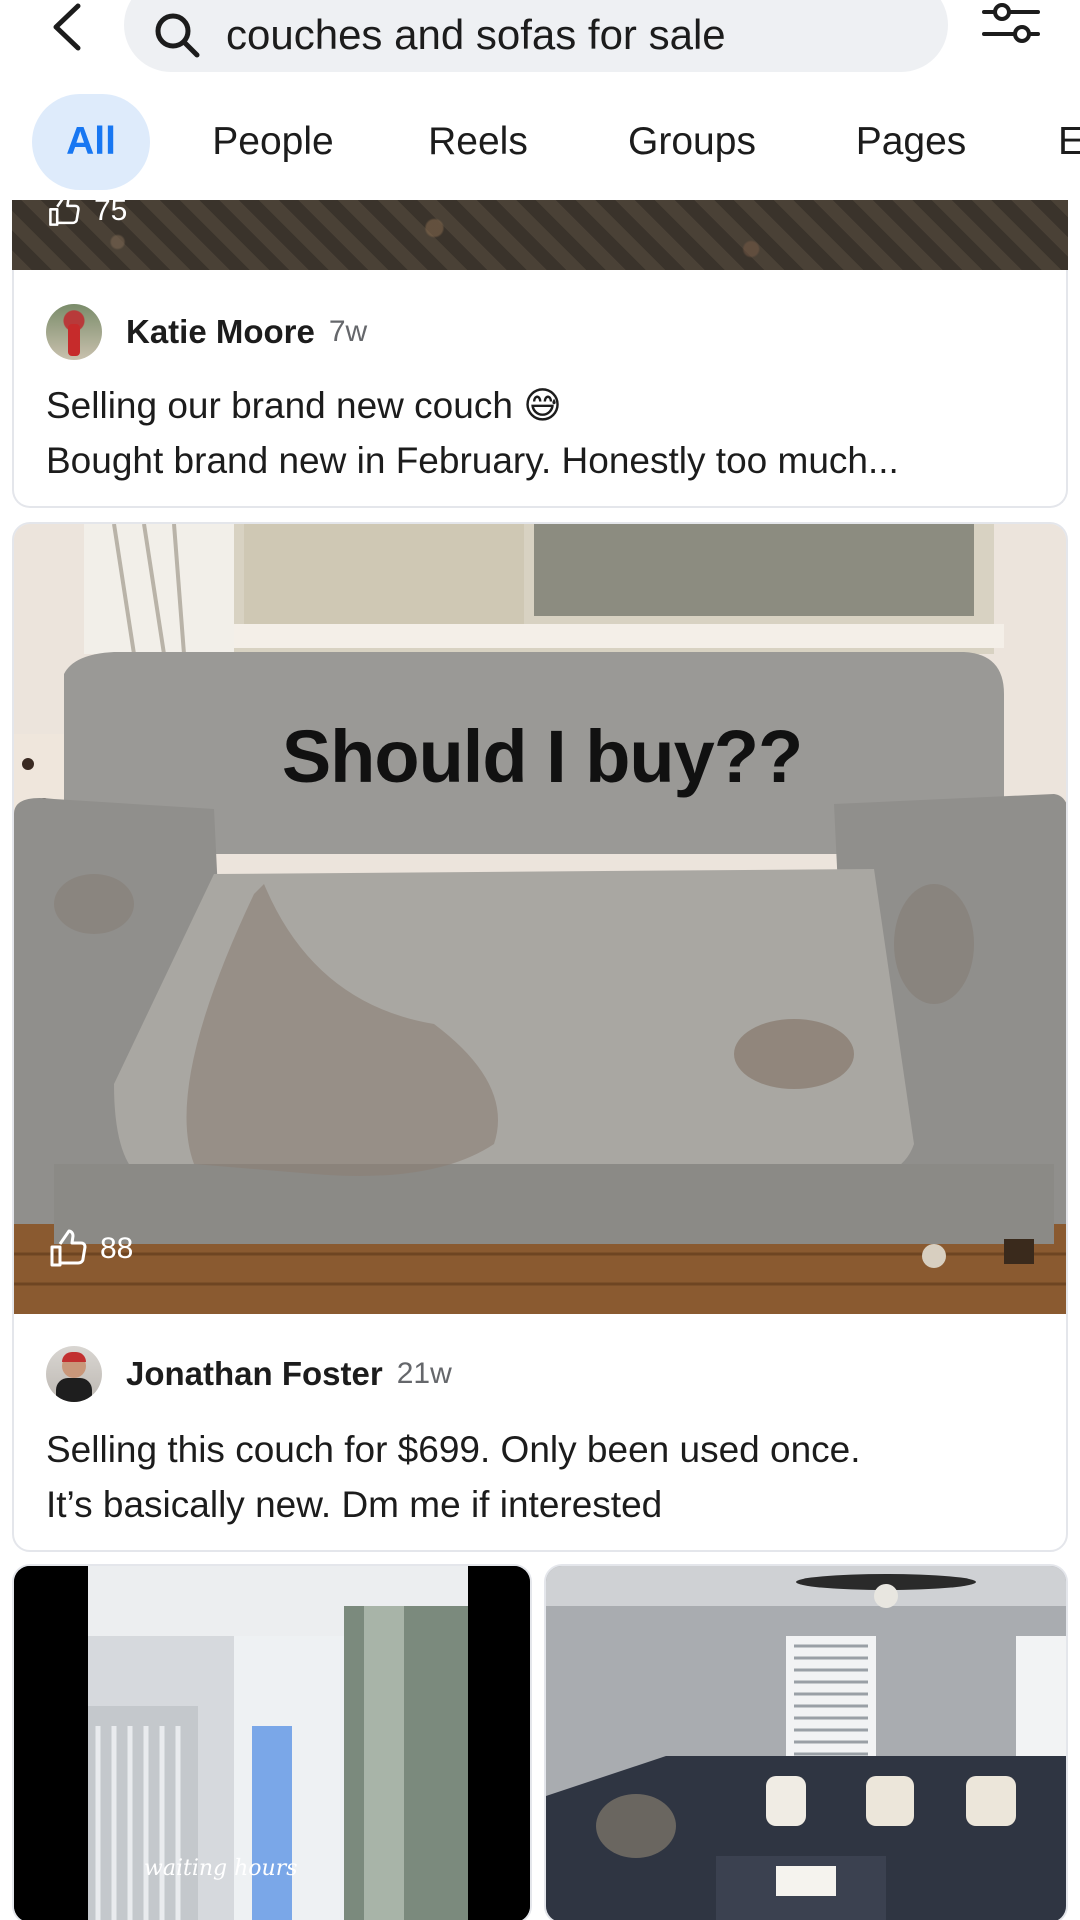 The image size is (1080, 1920). Describe the element at coordinates (91, 142) in the screenshot. I see `tab-all: All` at that location.